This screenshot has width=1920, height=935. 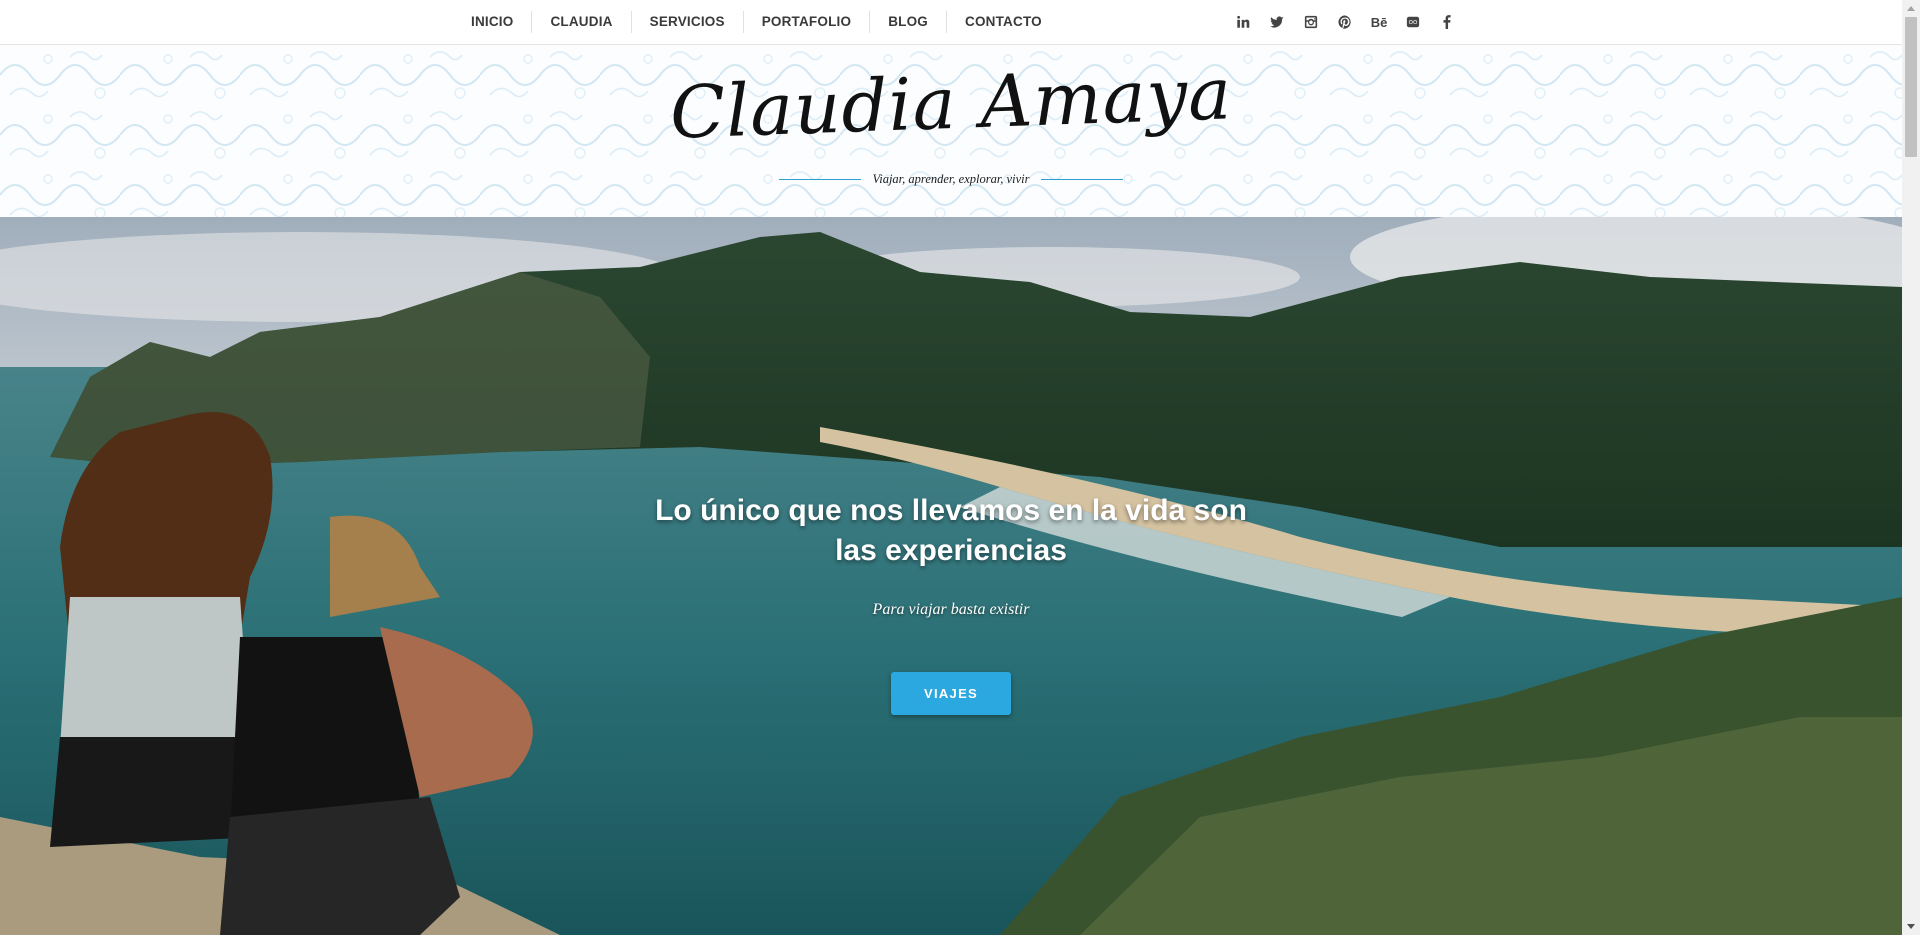 What do you see at coordinates (819, 179) in the screenshot?
I see `tagline-divider-left` at bounding box center [819, 179].